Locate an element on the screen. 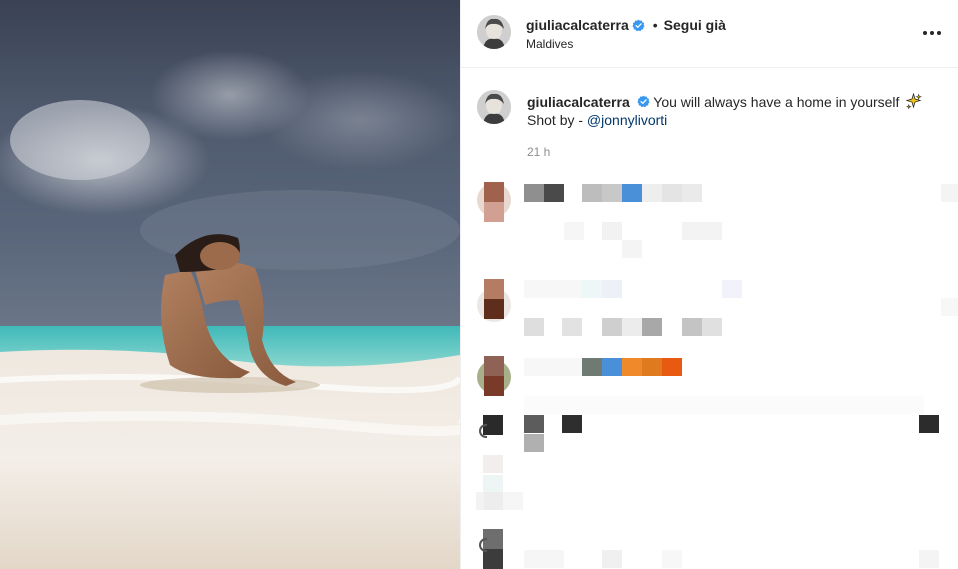  post-timestamp: 21 h is located at coordinates (538, 152).